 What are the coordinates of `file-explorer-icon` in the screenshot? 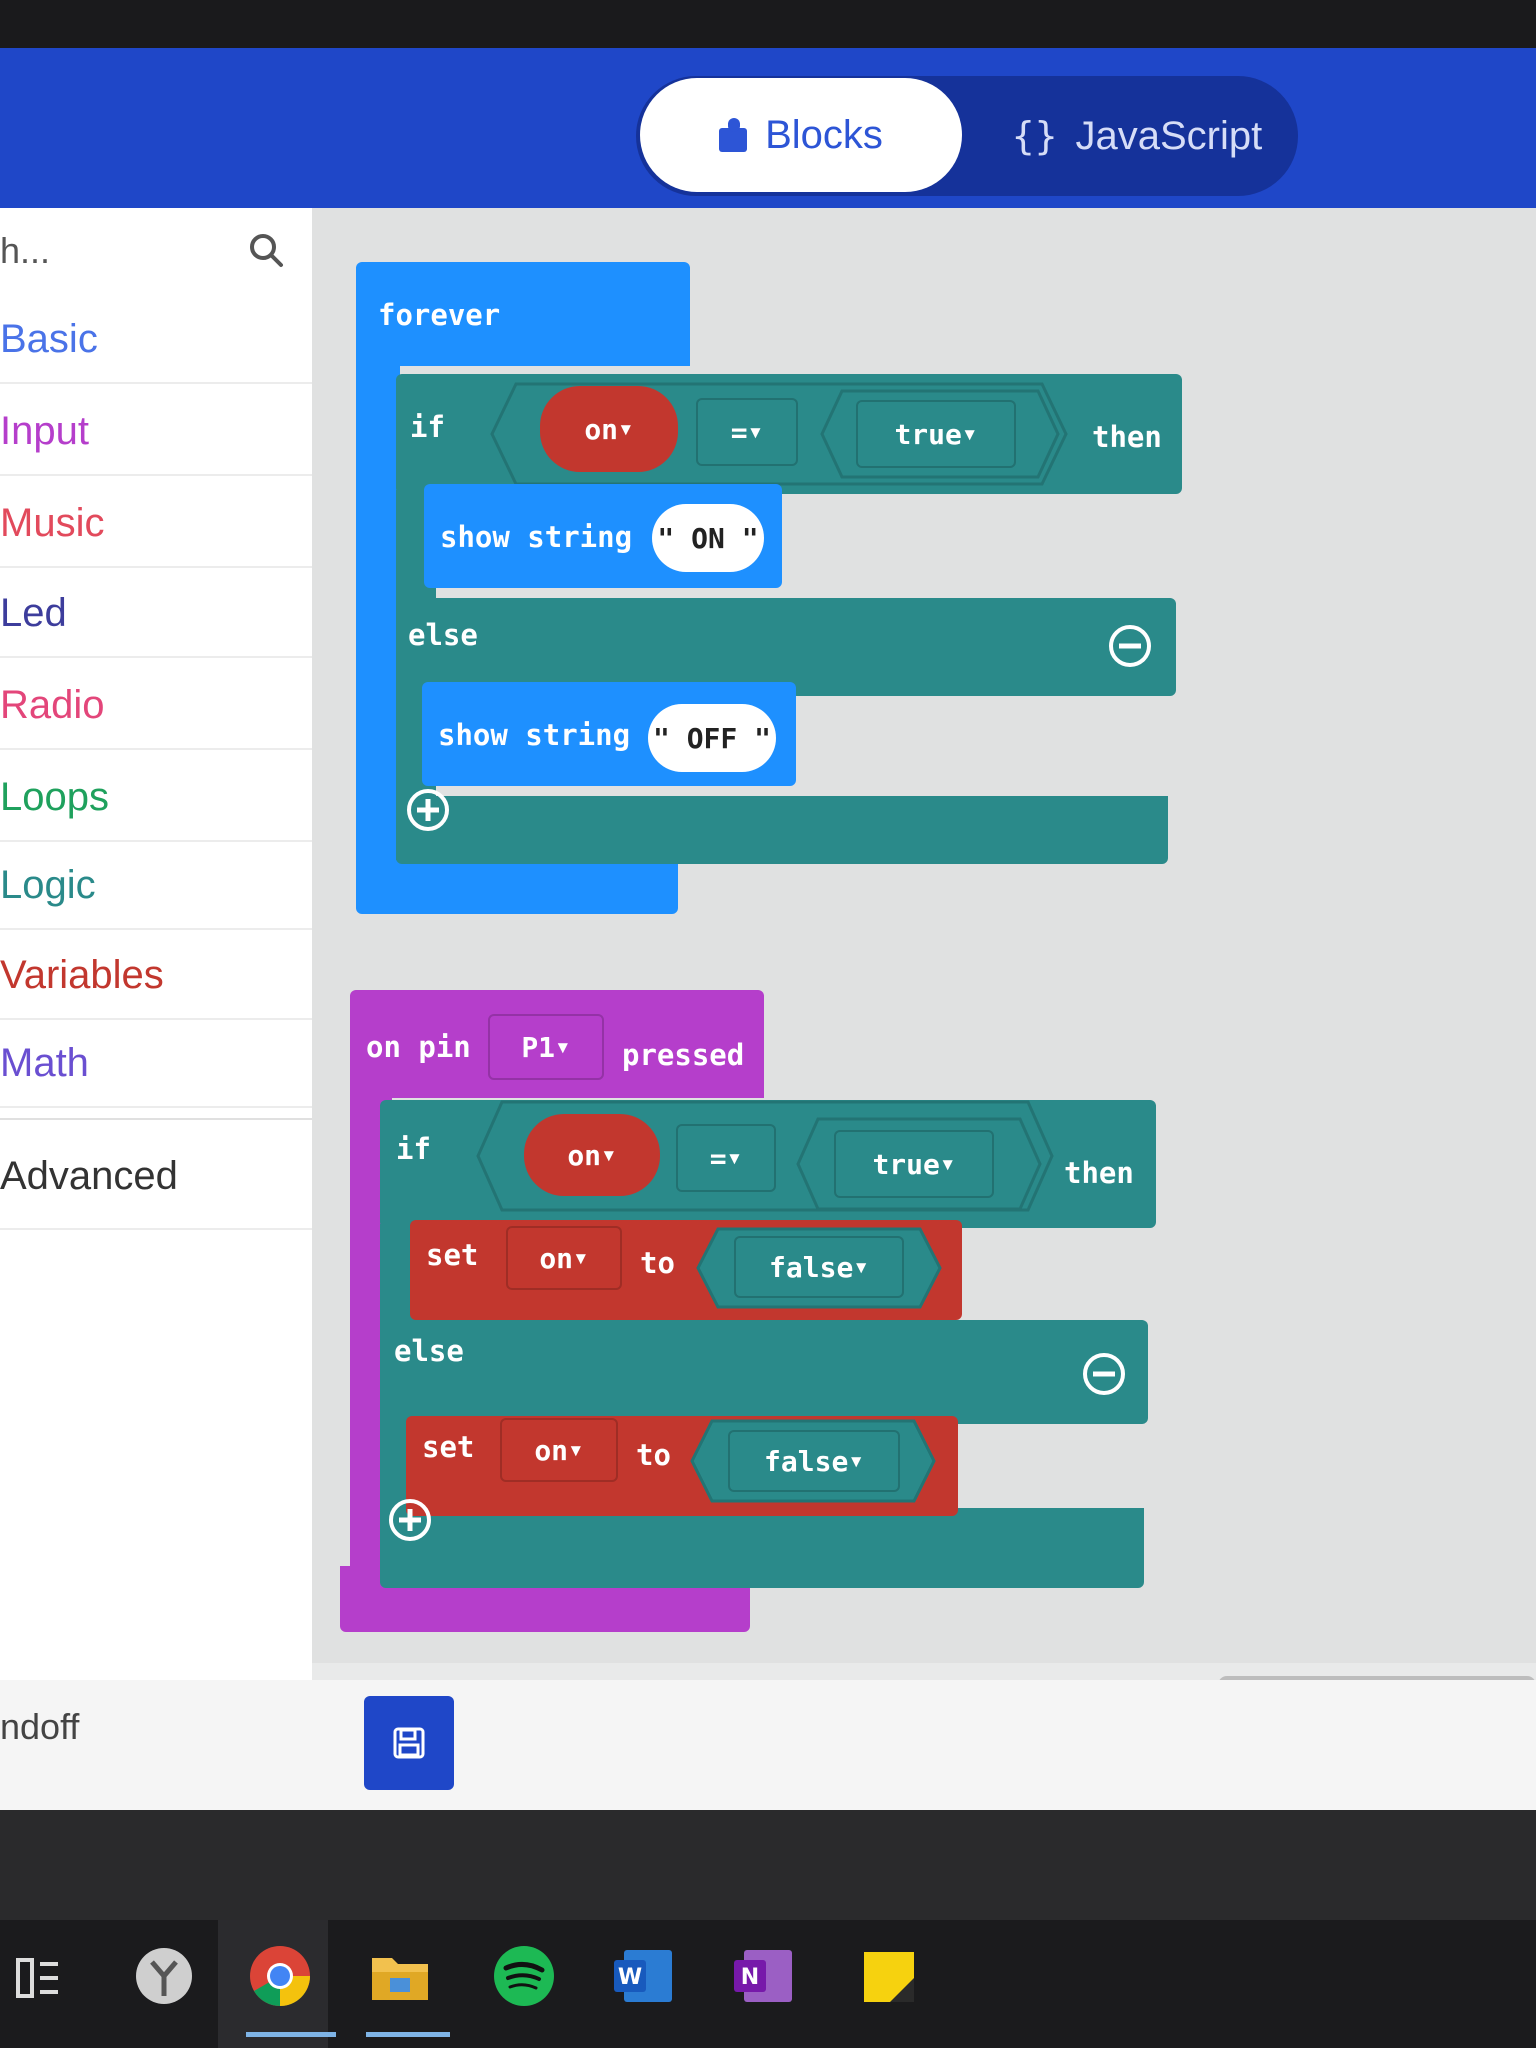 It's located at (400, 1976).